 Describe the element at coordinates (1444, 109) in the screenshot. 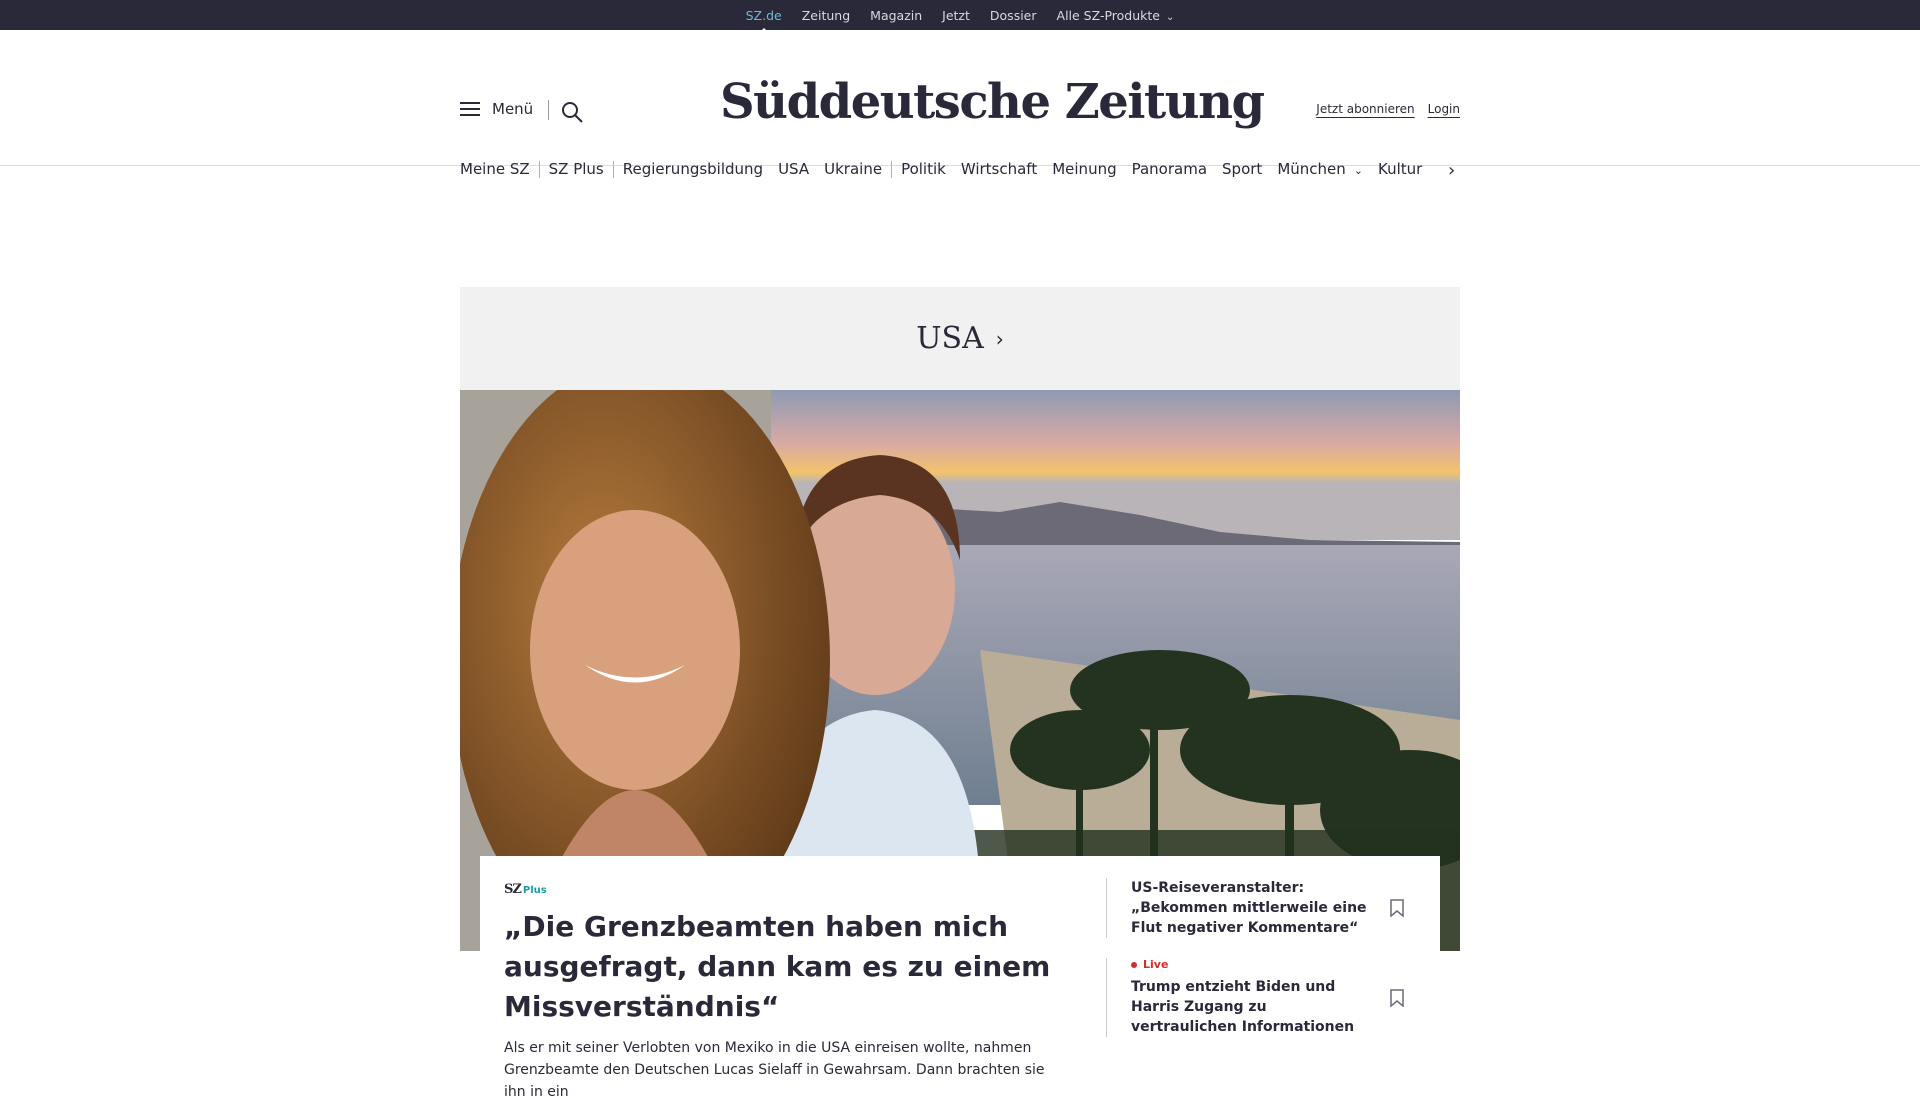

I see `login-link: Login` at that location.